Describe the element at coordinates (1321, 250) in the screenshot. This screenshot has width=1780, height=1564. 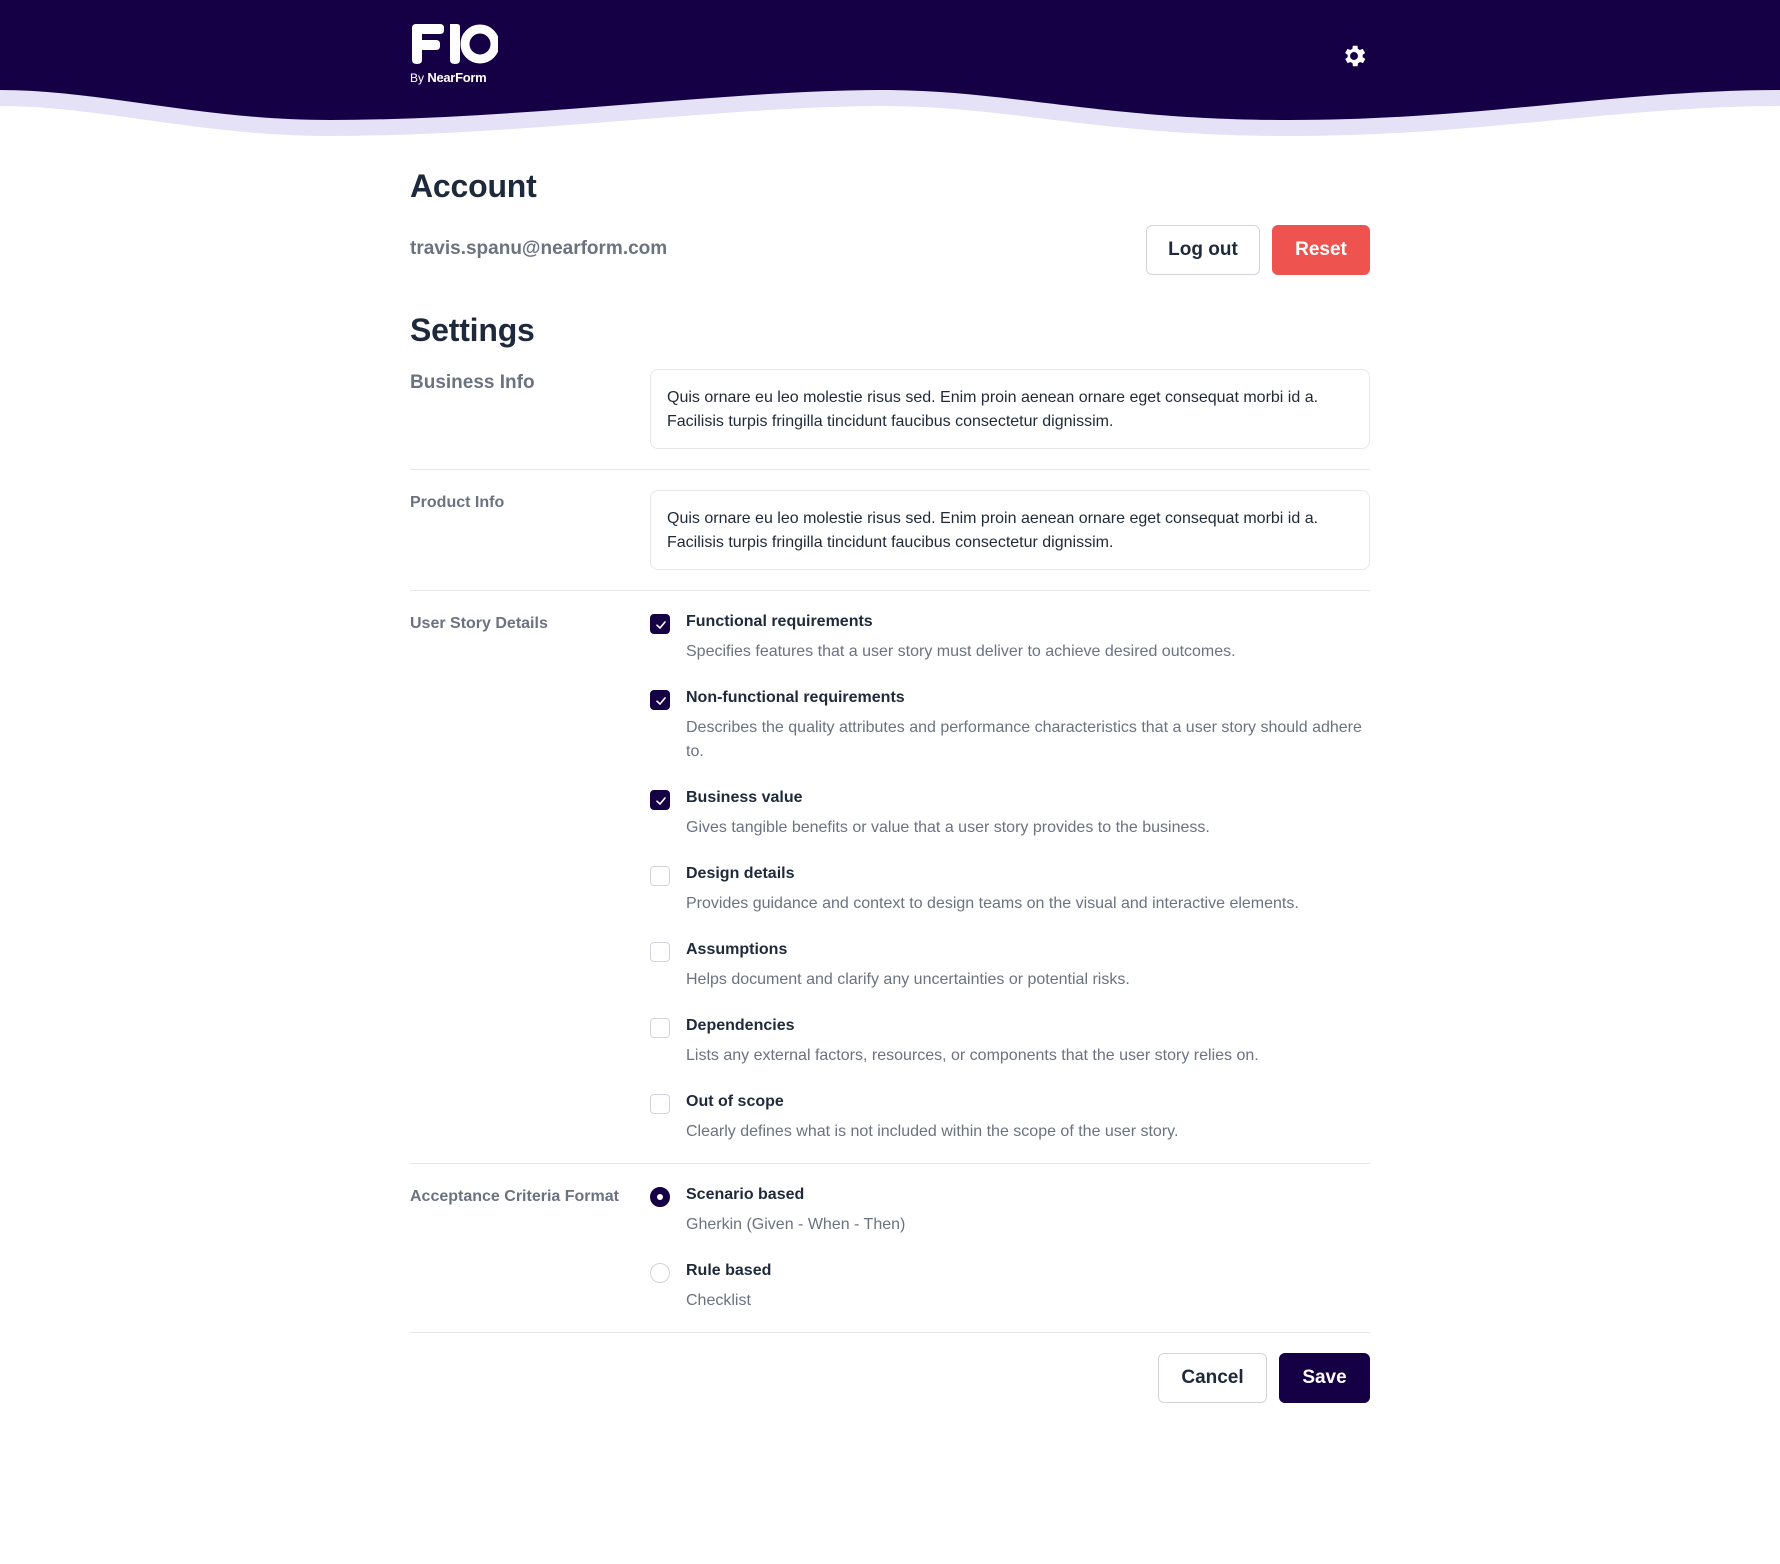
I see `reset-button: Reset` at that location.